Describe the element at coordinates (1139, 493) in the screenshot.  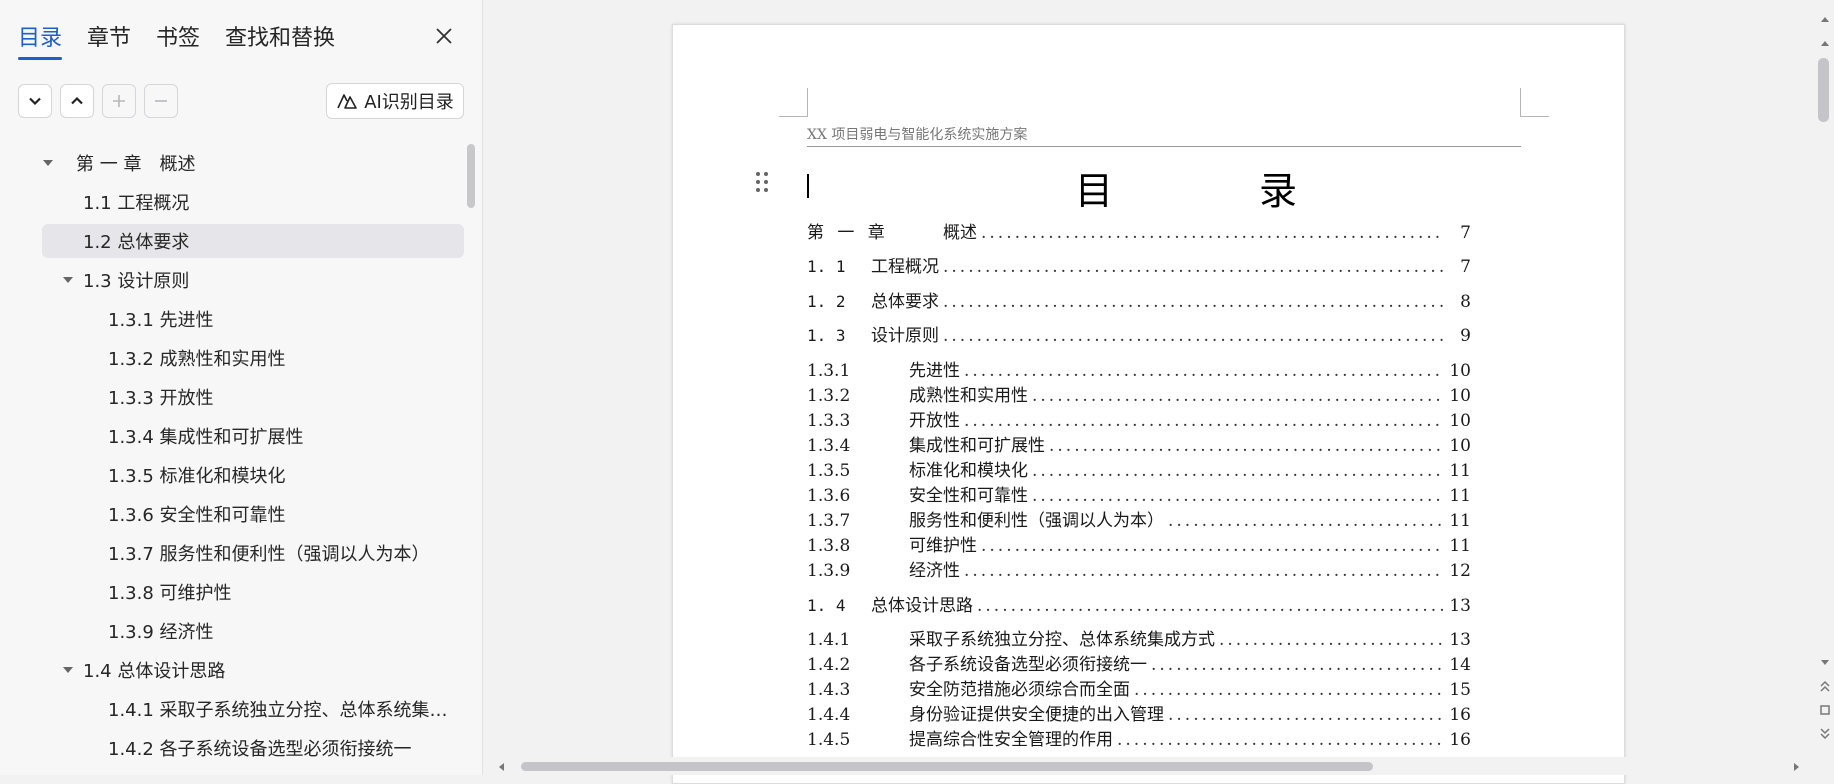
I see `toc-entry: 1.3.6 安全性和可靠性 11` at that location.